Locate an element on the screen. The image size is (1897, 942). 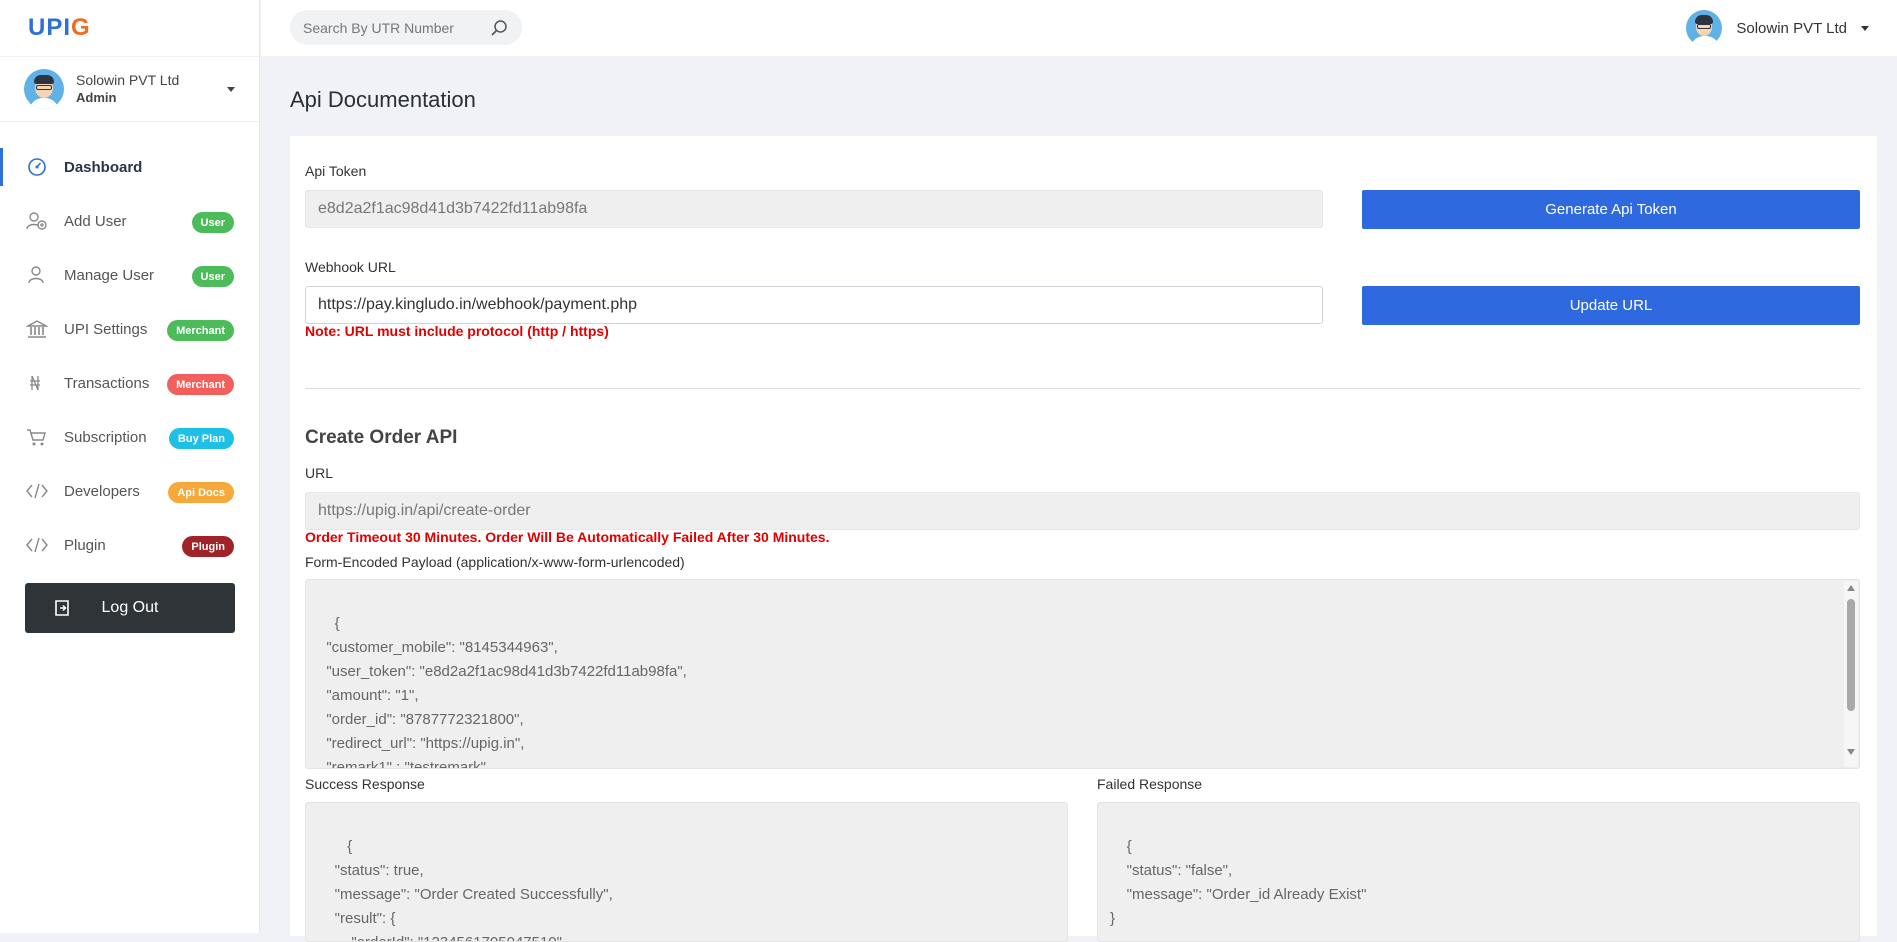
user-icon is located at coordinates (36, 275).